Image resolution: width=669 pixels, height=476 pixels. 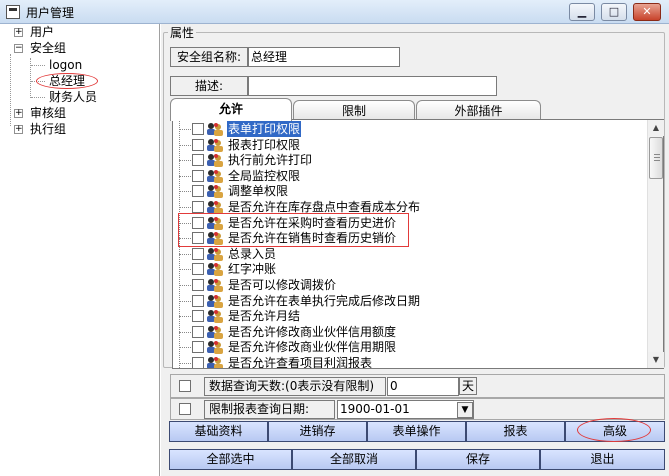 What do you see at coordinates (252, 269) in the screenshot?
I see `permission-label: 红字冲账` at bounding box center [252, 269].